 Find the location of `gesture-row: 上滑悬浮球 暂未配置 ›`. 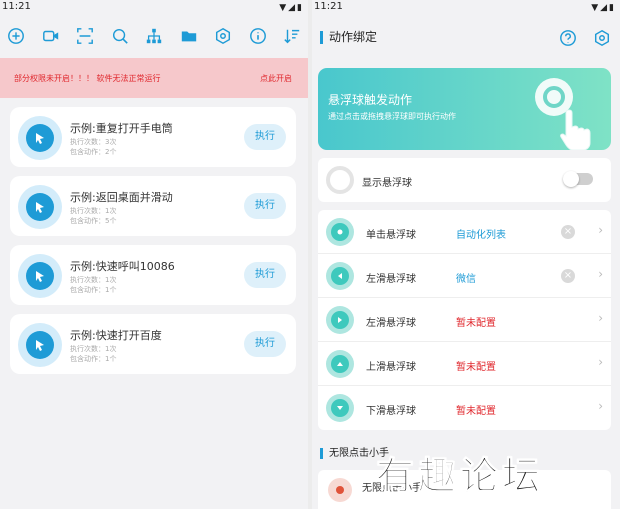

gesture-row: 上滑悬浮球 暂未配置 › is located at coordinates (464, 364).